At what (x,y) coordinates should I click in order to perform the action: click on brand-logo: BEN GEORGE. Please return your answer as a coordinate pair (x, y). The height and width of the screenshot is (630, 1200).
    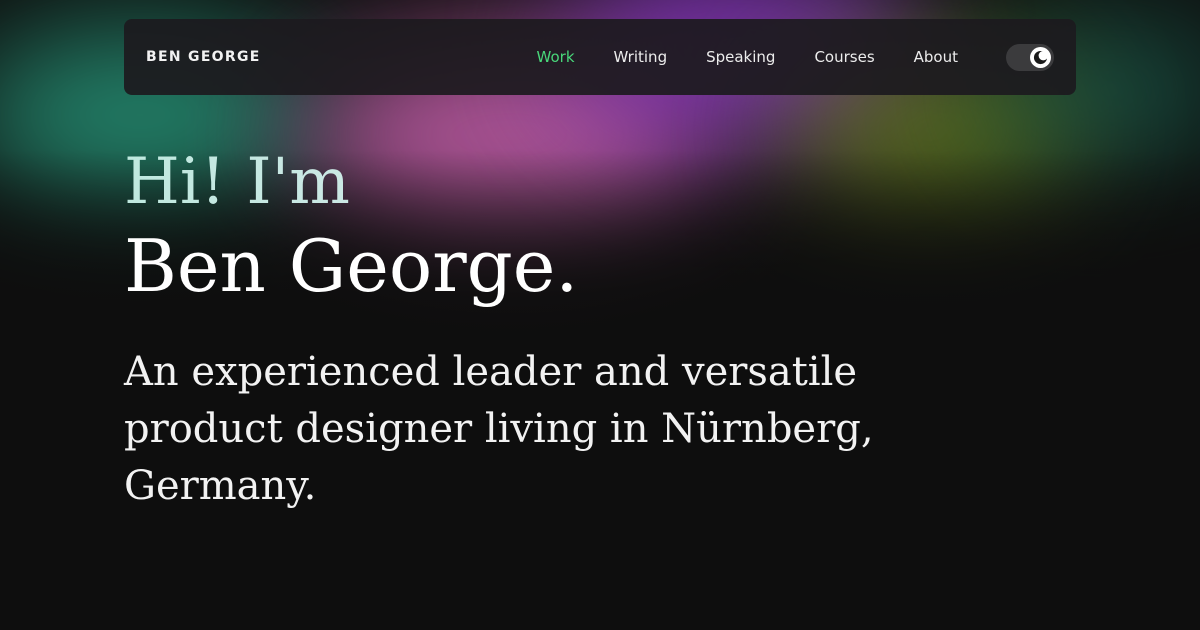
    Looking at the image, I should click on (203, 57).